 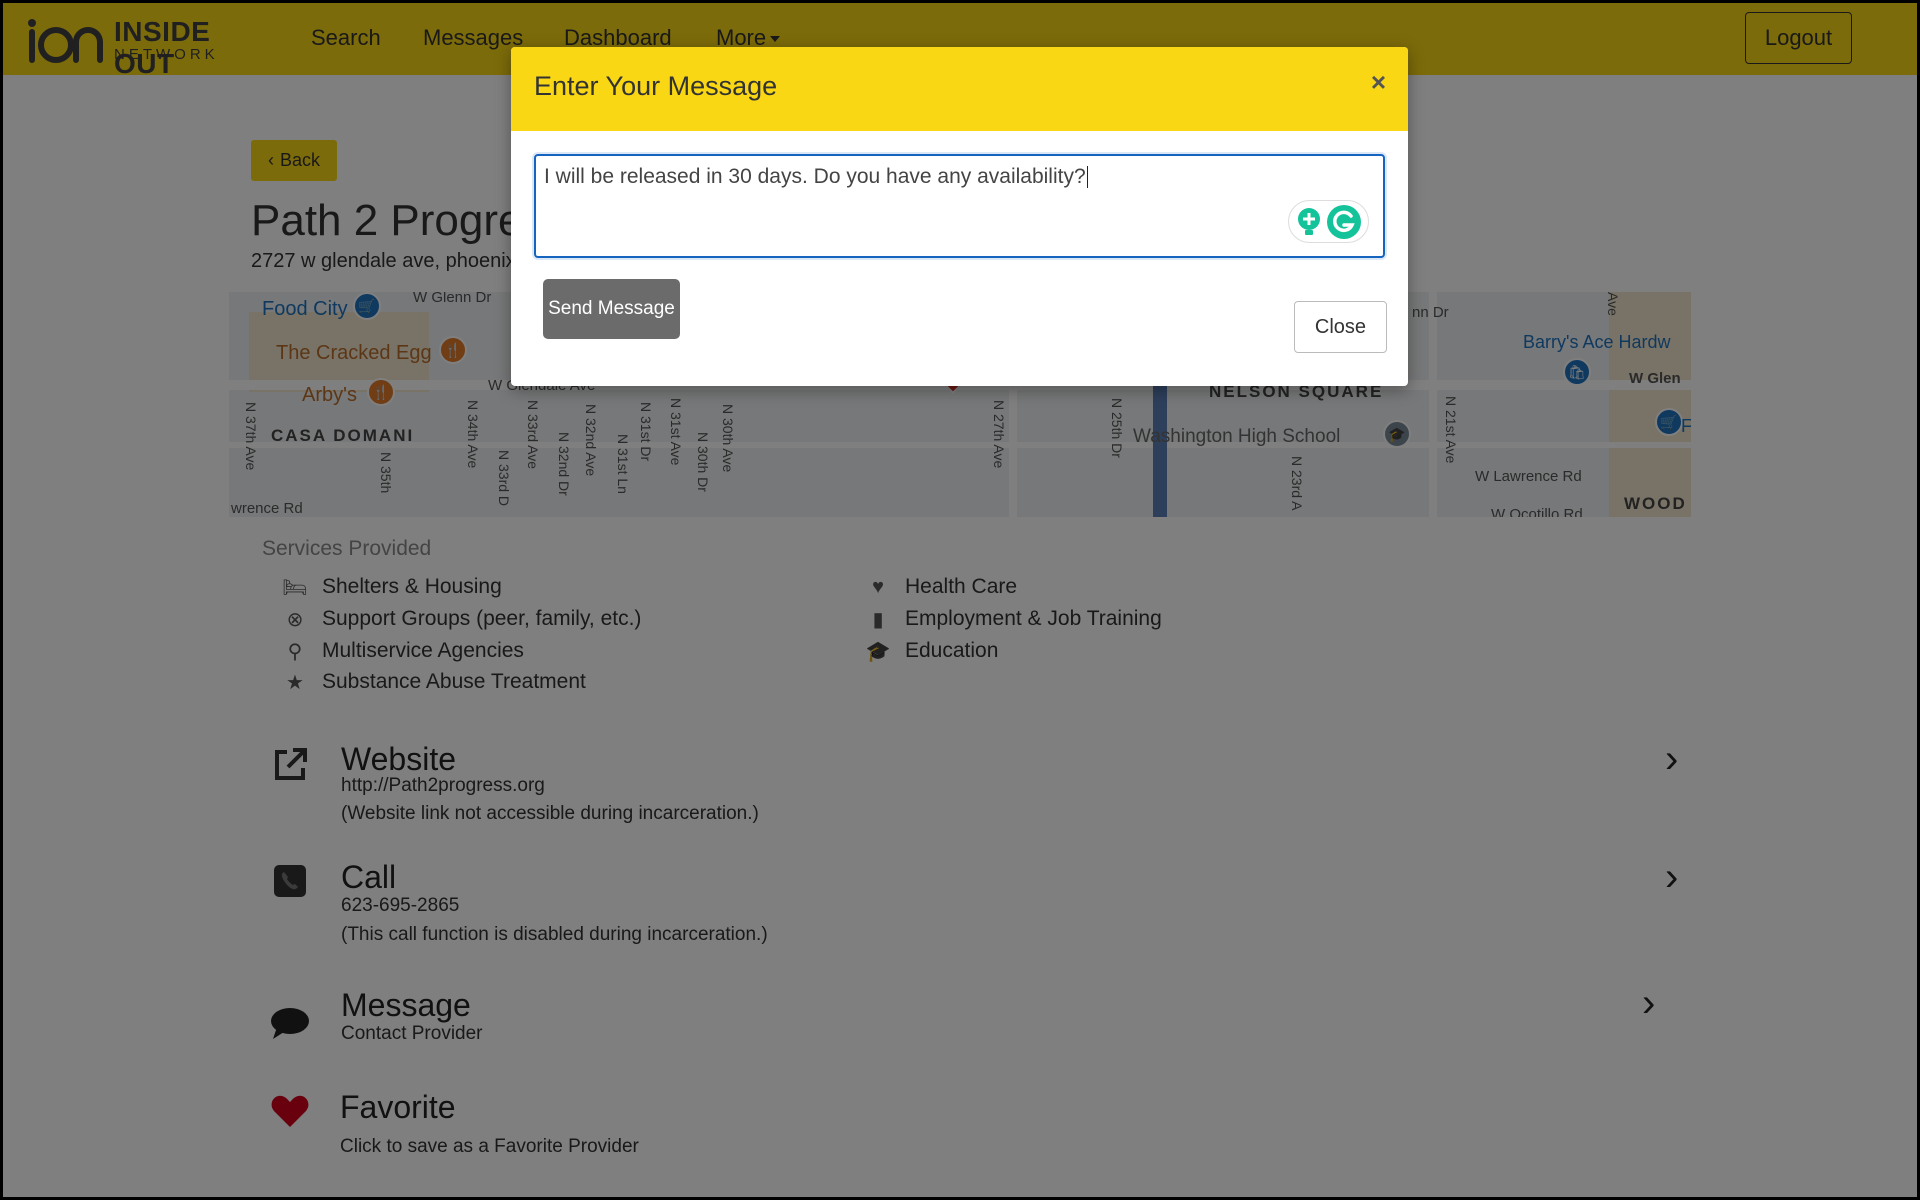 What do you see at coordinates (1378, 82) in the screenshot?
I see `close-icon: ×` at bounding box center [1378, 82].